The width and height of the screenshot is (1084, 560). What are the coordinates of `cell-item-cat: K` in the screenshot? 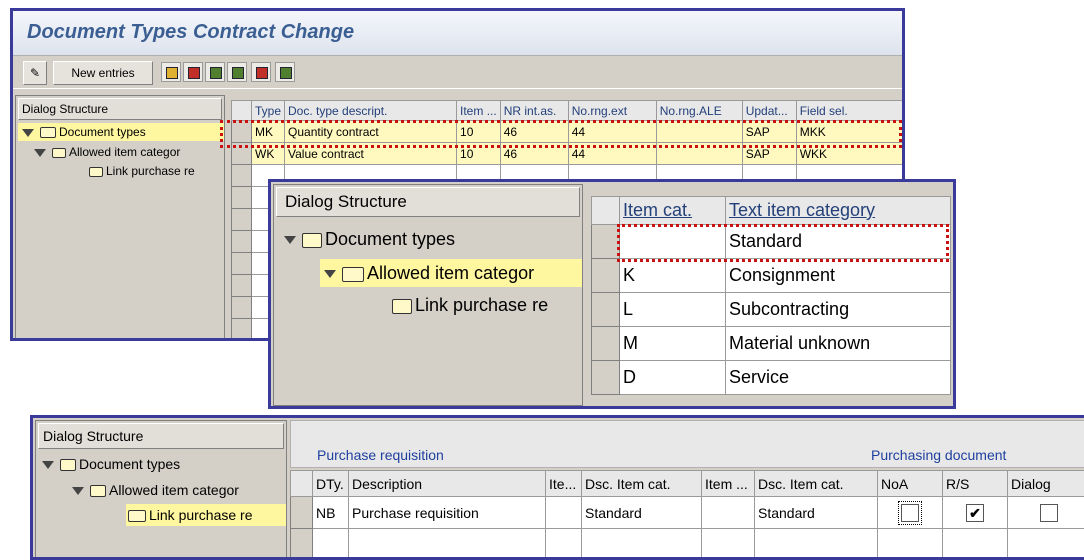 It's located at (673, 276).